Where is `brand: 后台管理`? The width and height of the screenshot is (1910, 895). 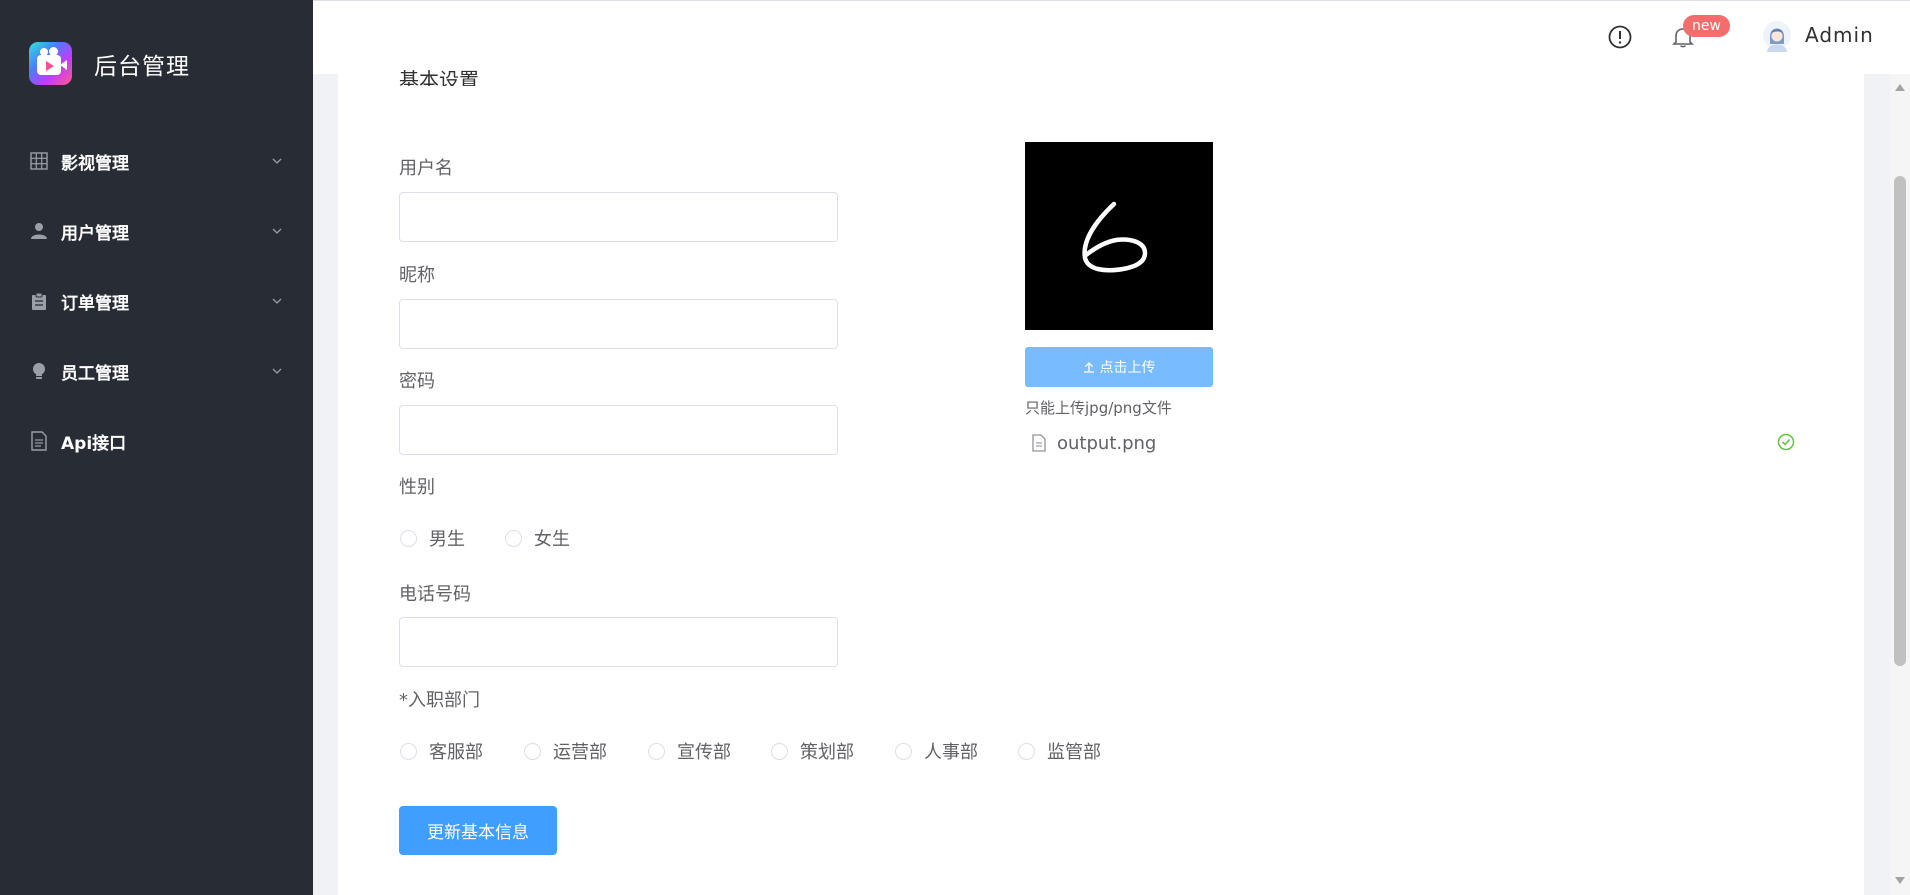 brand: 后台管理 is located at coordinates (109, 63).